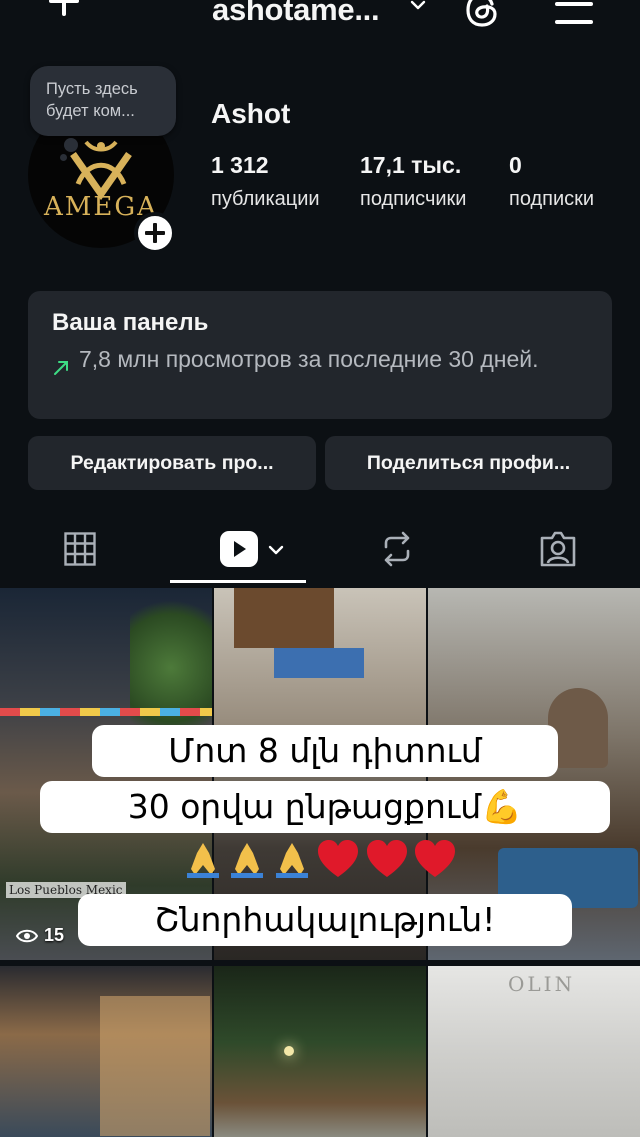 This screenshot has width=640, height=1137. Describe the element at coordinates (40, 935) in the screenshot. I see `views-count: 15` at that location.